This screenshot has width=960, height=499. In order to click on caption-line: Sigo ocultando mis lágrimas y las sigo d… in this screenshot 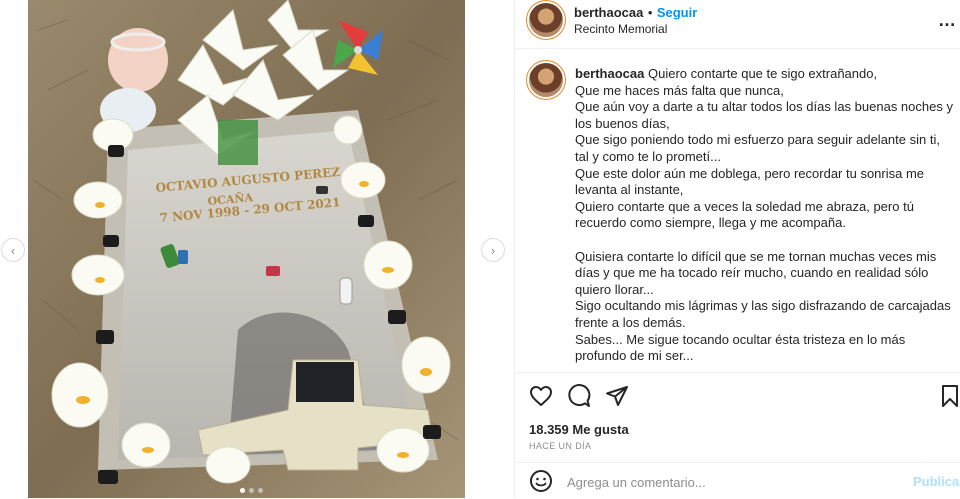, I will do `click(763, 314)`.